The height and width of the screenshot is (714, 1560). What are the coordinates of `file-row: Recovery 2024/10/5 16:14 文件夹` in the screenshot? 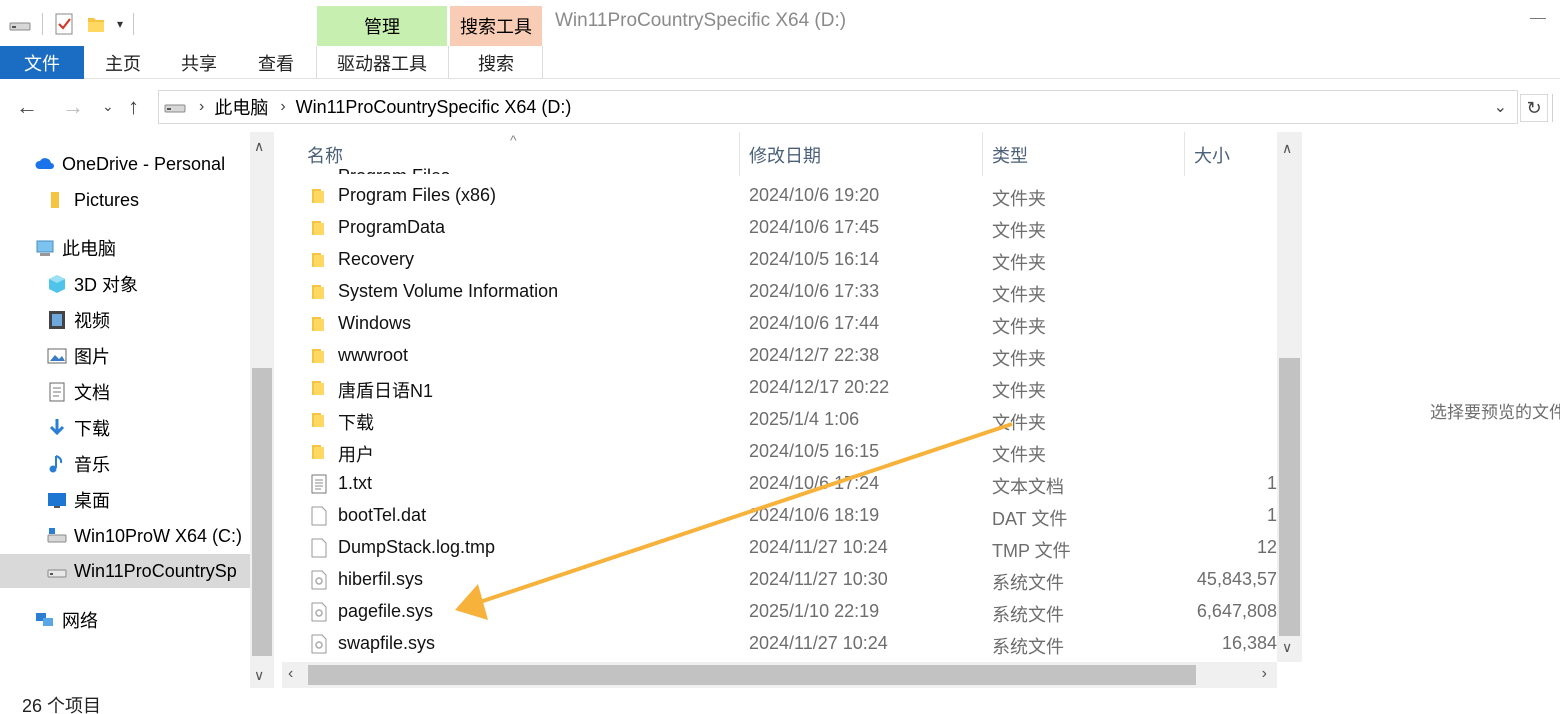 It's located at (779, 260).